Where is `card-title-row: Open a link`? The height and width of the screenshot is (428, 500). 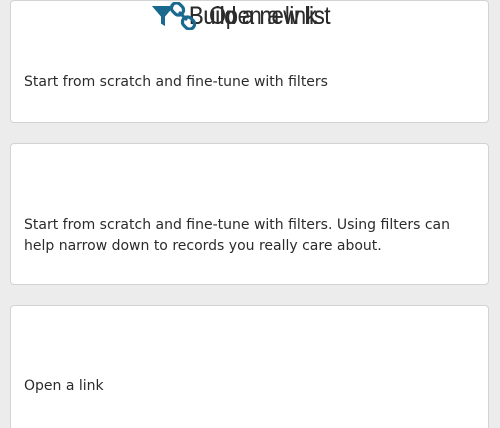
card-title-row: Open a link is located at coordinates (250, 16).